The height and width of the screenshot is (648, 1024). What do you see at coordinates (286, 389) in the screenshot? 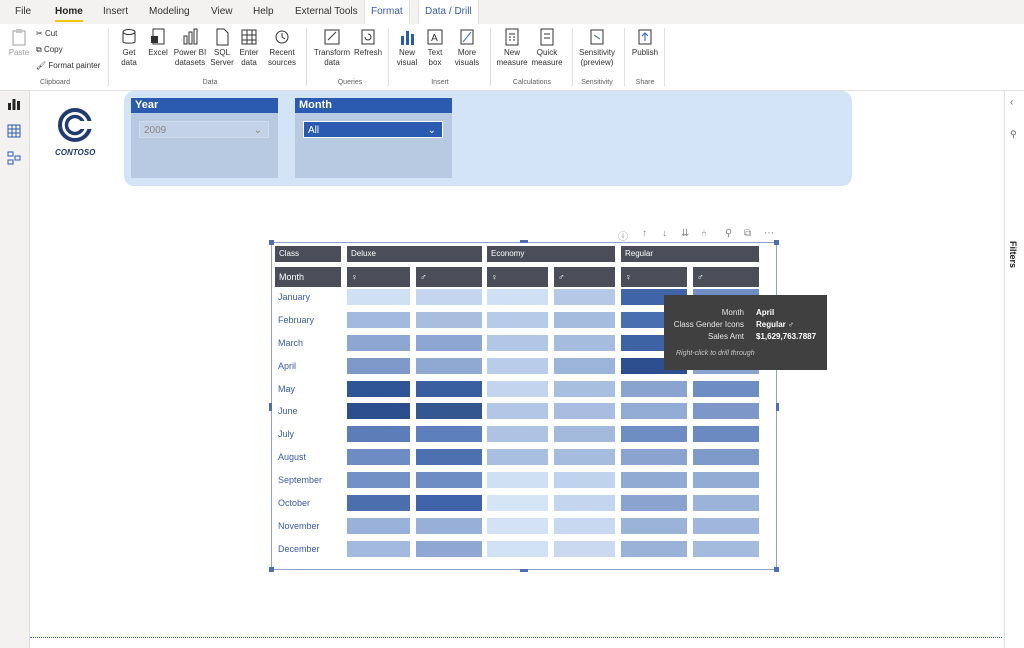
I see `row-label-may: May` at bounding box center [286, 389].